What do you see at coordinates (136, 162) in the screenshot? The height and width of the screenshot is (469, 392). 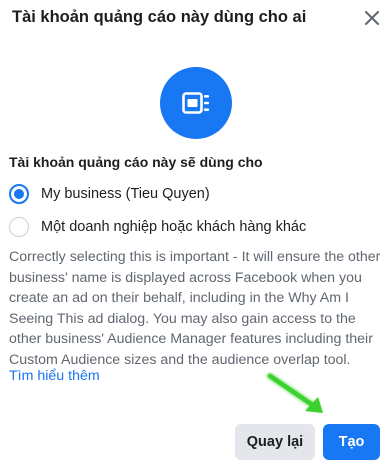 I see `usage-heading: Tài khoản quảng cáo này sẽ dùng cho` at bounding box center [136, 162].